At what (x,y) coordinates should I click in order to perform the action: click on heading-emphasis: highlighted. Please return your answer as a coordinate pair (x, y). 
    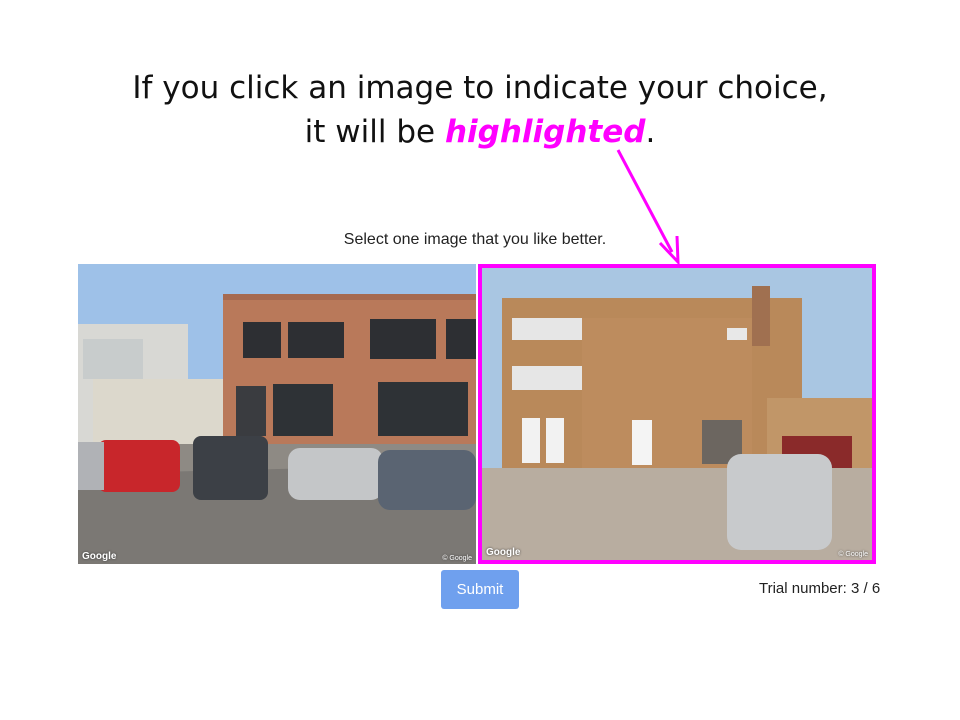
    Looking at the image, I should click on (545, 132).